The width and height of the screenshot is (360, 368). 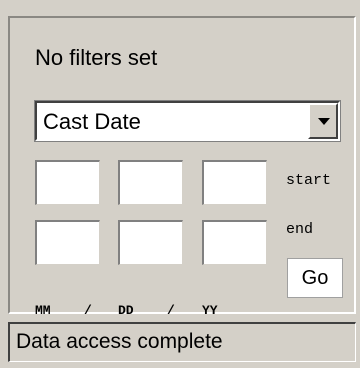 I want to click on start-month-input, so click(x=67, y=182).